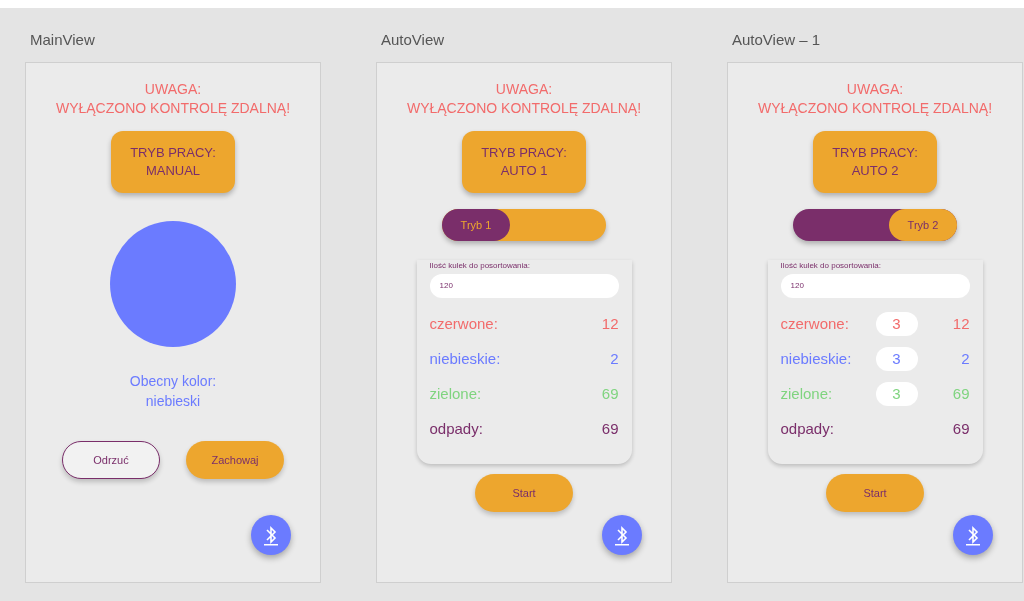  What do you see at coordinates (173, 162) in the screenshot?
I see `mode-button: TRYB PRACY: MANUAL` at bounding box center [173, 162].